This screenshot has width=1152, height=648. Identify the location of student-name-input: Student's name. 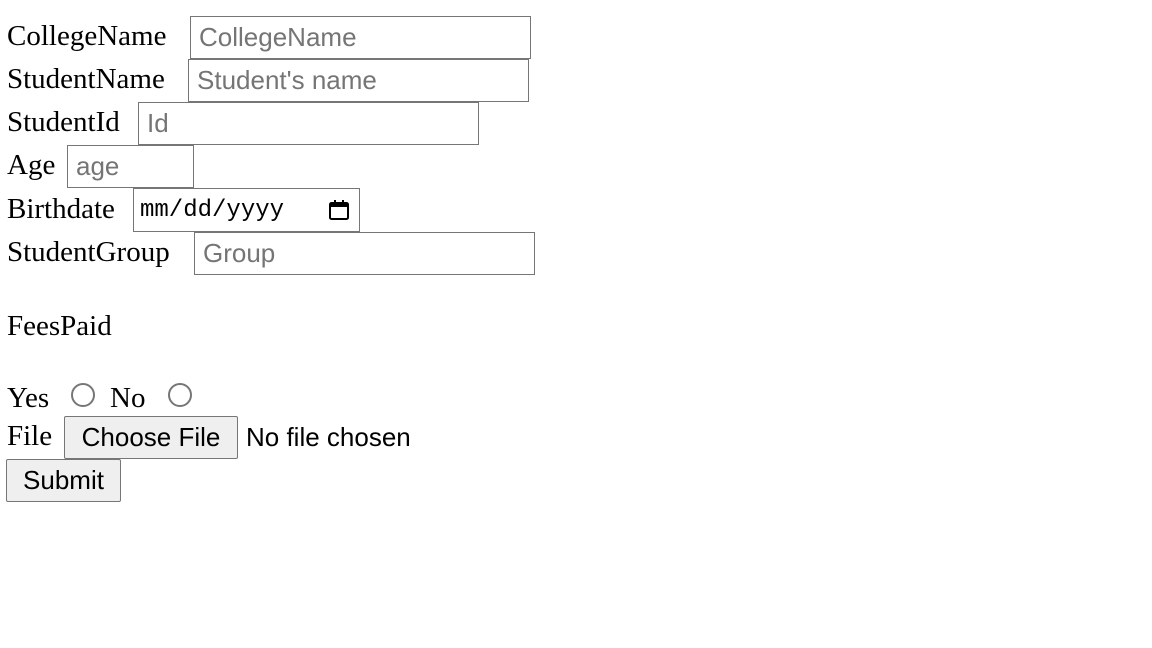
(358, 80).